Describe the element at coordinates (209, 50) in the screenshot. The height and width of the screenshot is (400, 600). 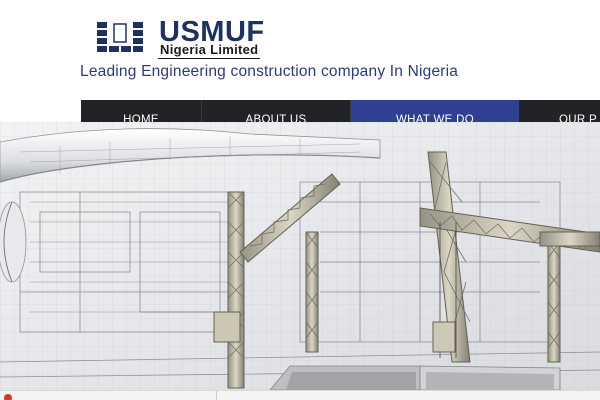
I see `brand-subtitle: Nigeria Limited` at that location.